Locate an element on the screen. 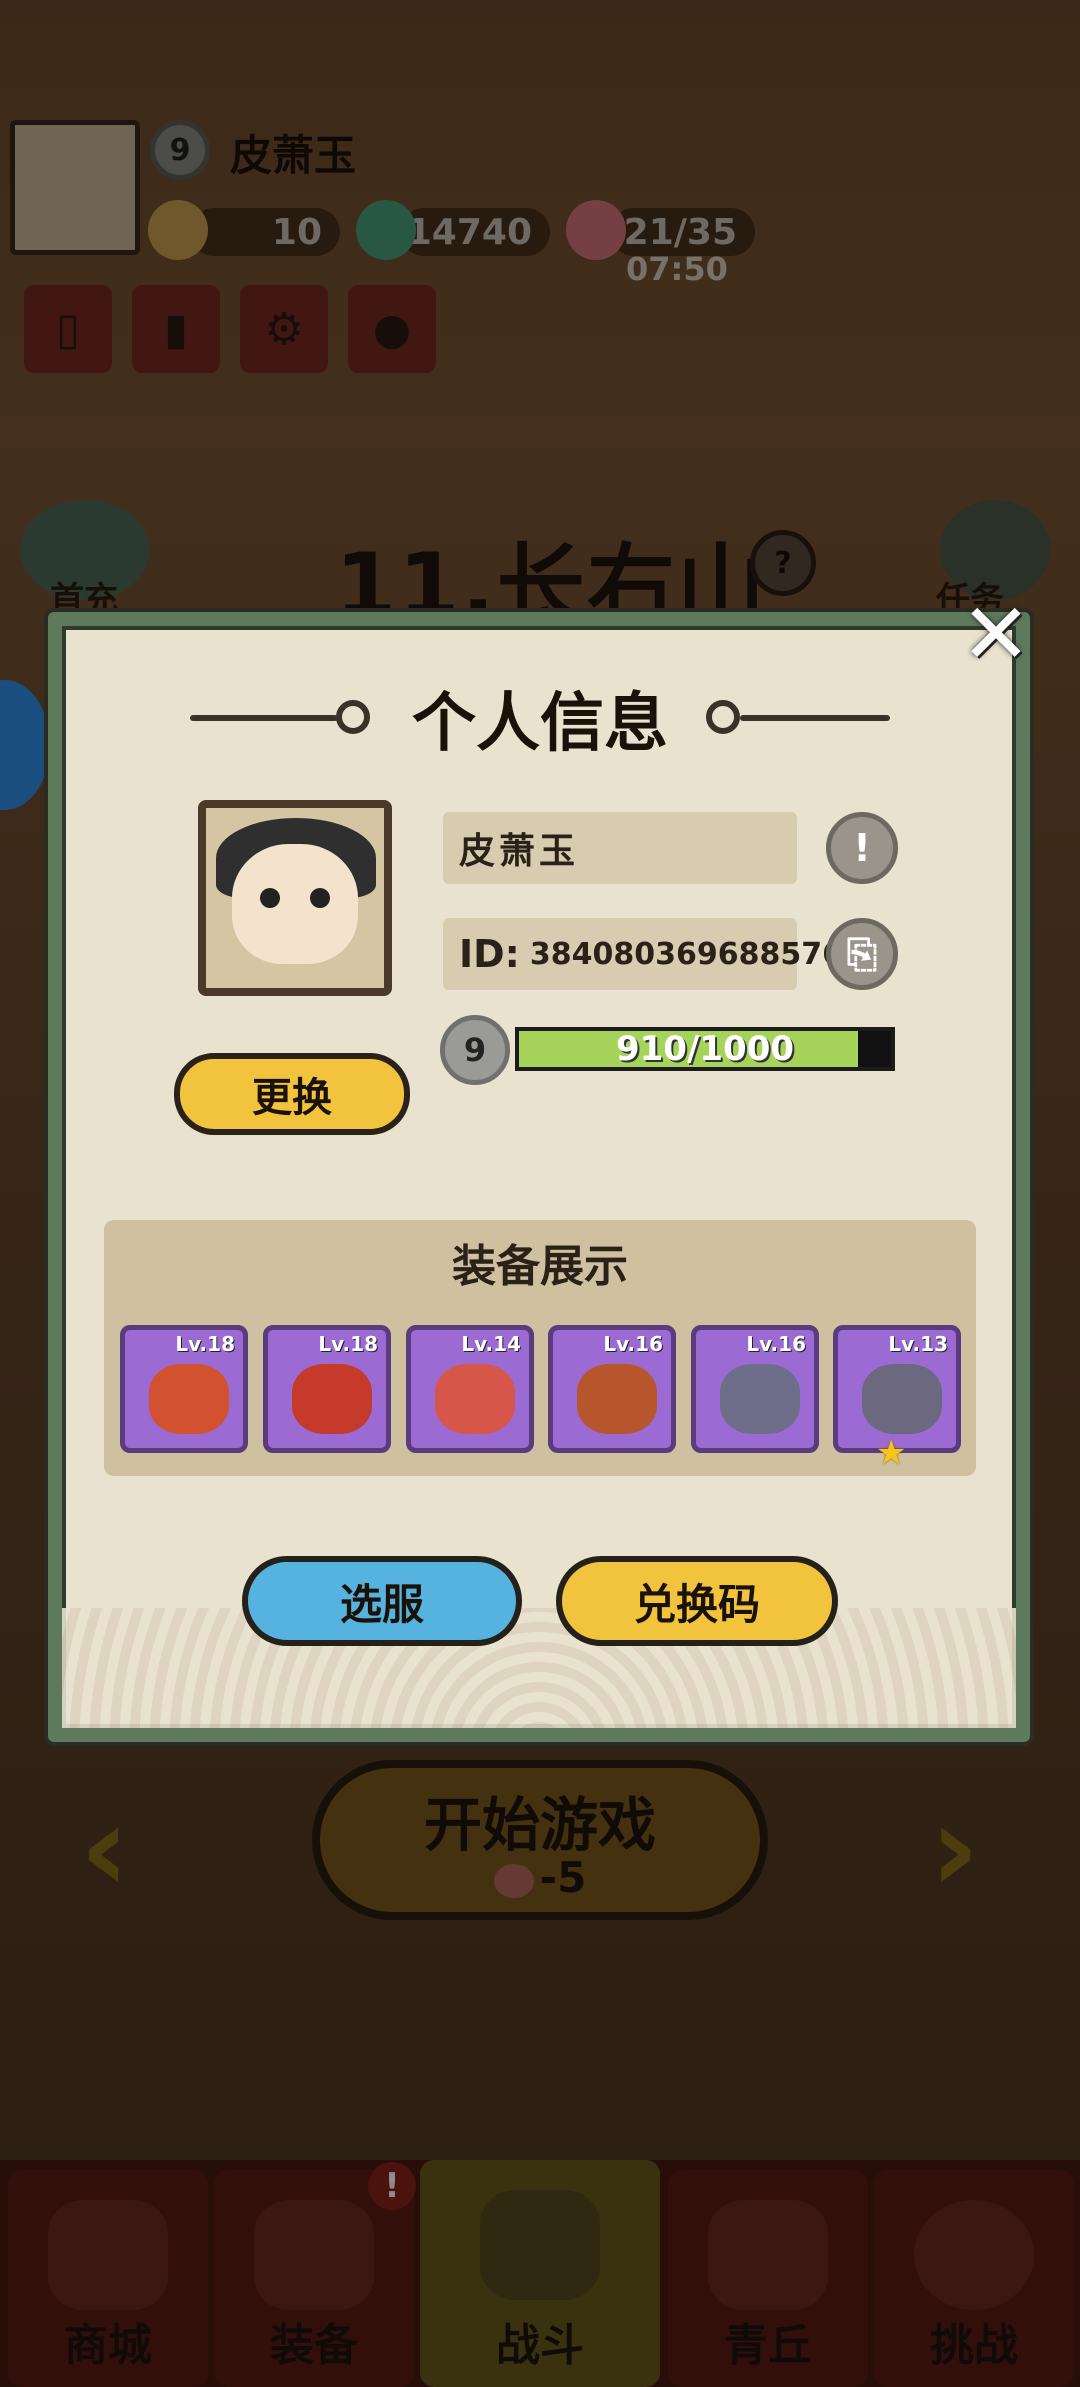 Image resolution: width=1080 pixels, height=2387 pixels. modal-title: 个人信息 is located at coordinates (540, 724).